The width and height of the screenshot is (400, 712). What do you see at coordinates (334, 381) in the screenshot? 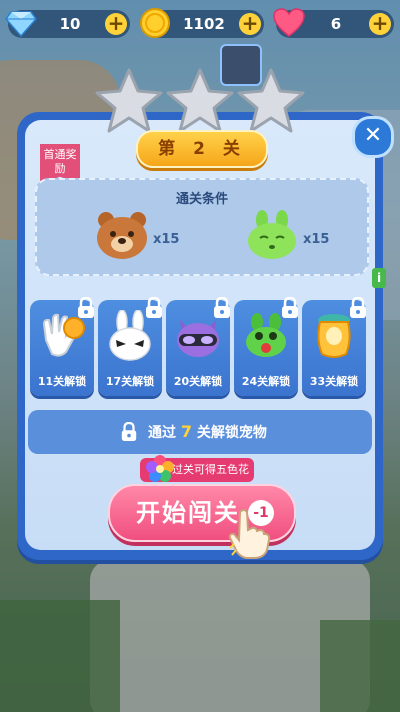
I see `pet-unlock-label: 33关解锁` at bounding box center [334, 381].